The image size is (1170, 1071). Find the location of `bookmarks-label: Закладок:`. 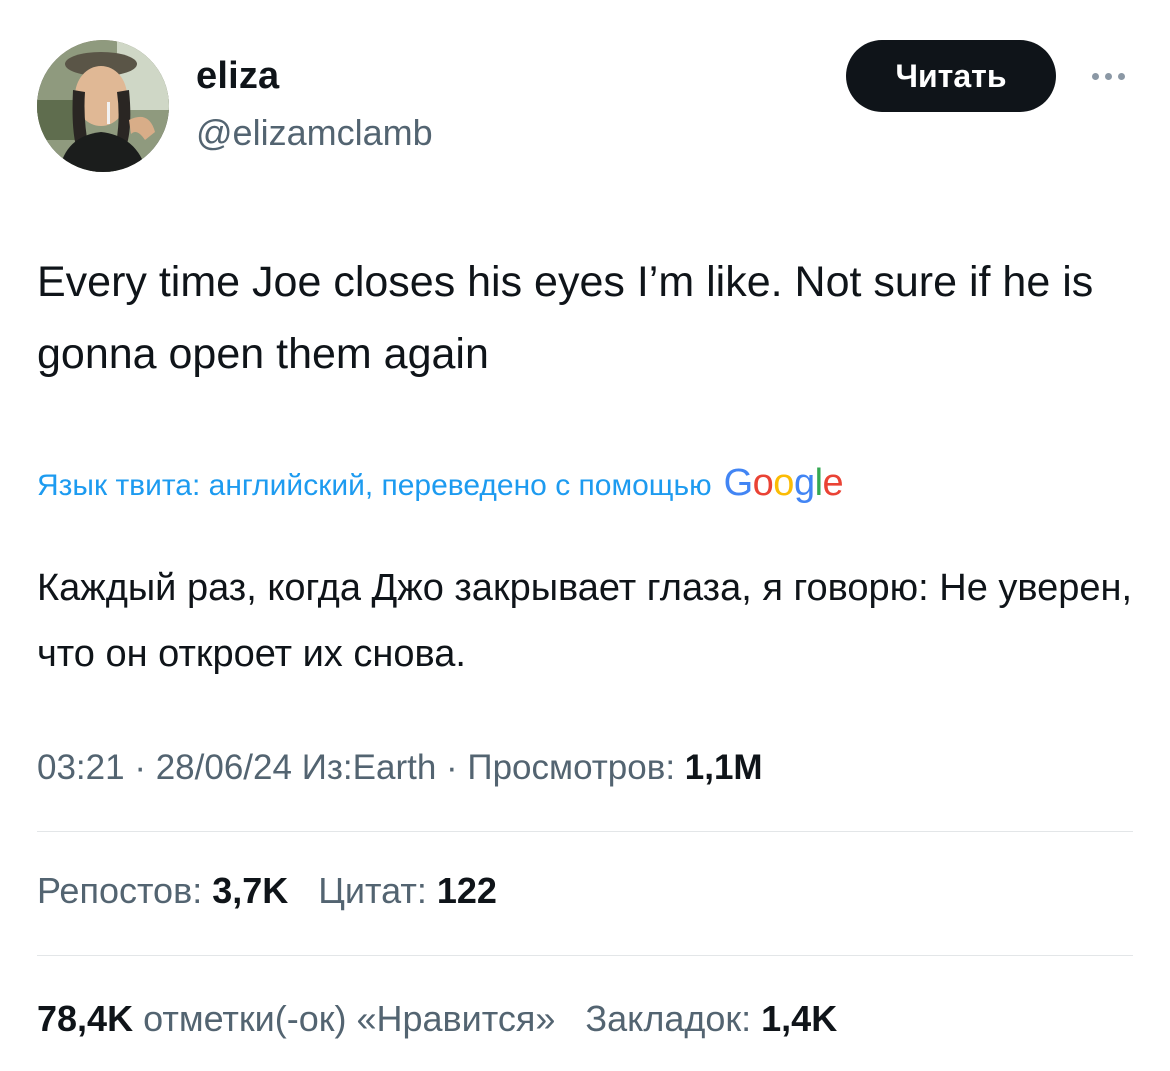

bookmarks-label: Закладок: is located at coordinates (668, 1018).